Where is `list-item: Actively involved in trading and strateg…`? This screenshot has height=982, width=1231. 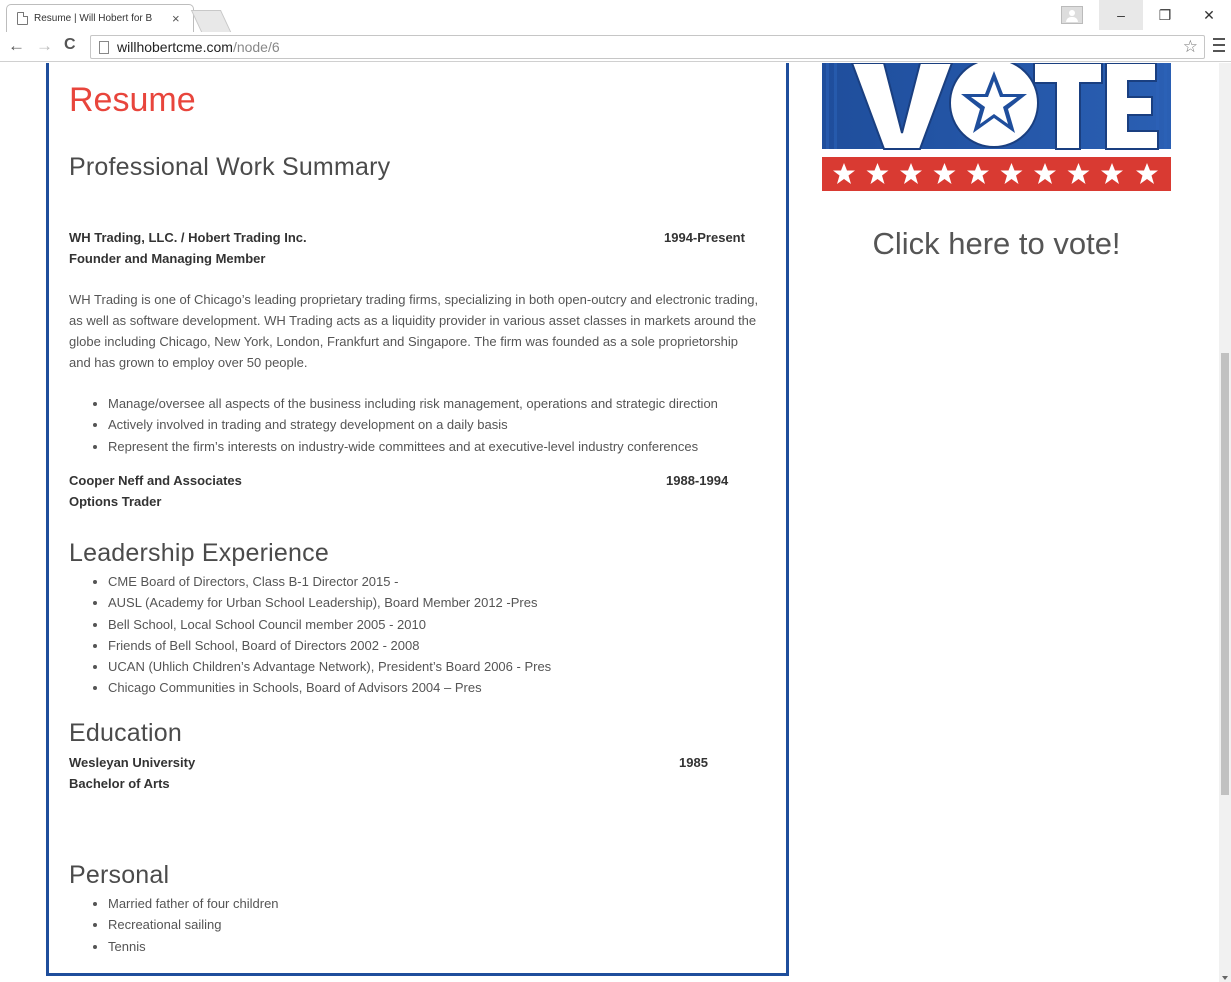 list-item: Actively involved in trading and strateg… is located at coordinates (403, 424).